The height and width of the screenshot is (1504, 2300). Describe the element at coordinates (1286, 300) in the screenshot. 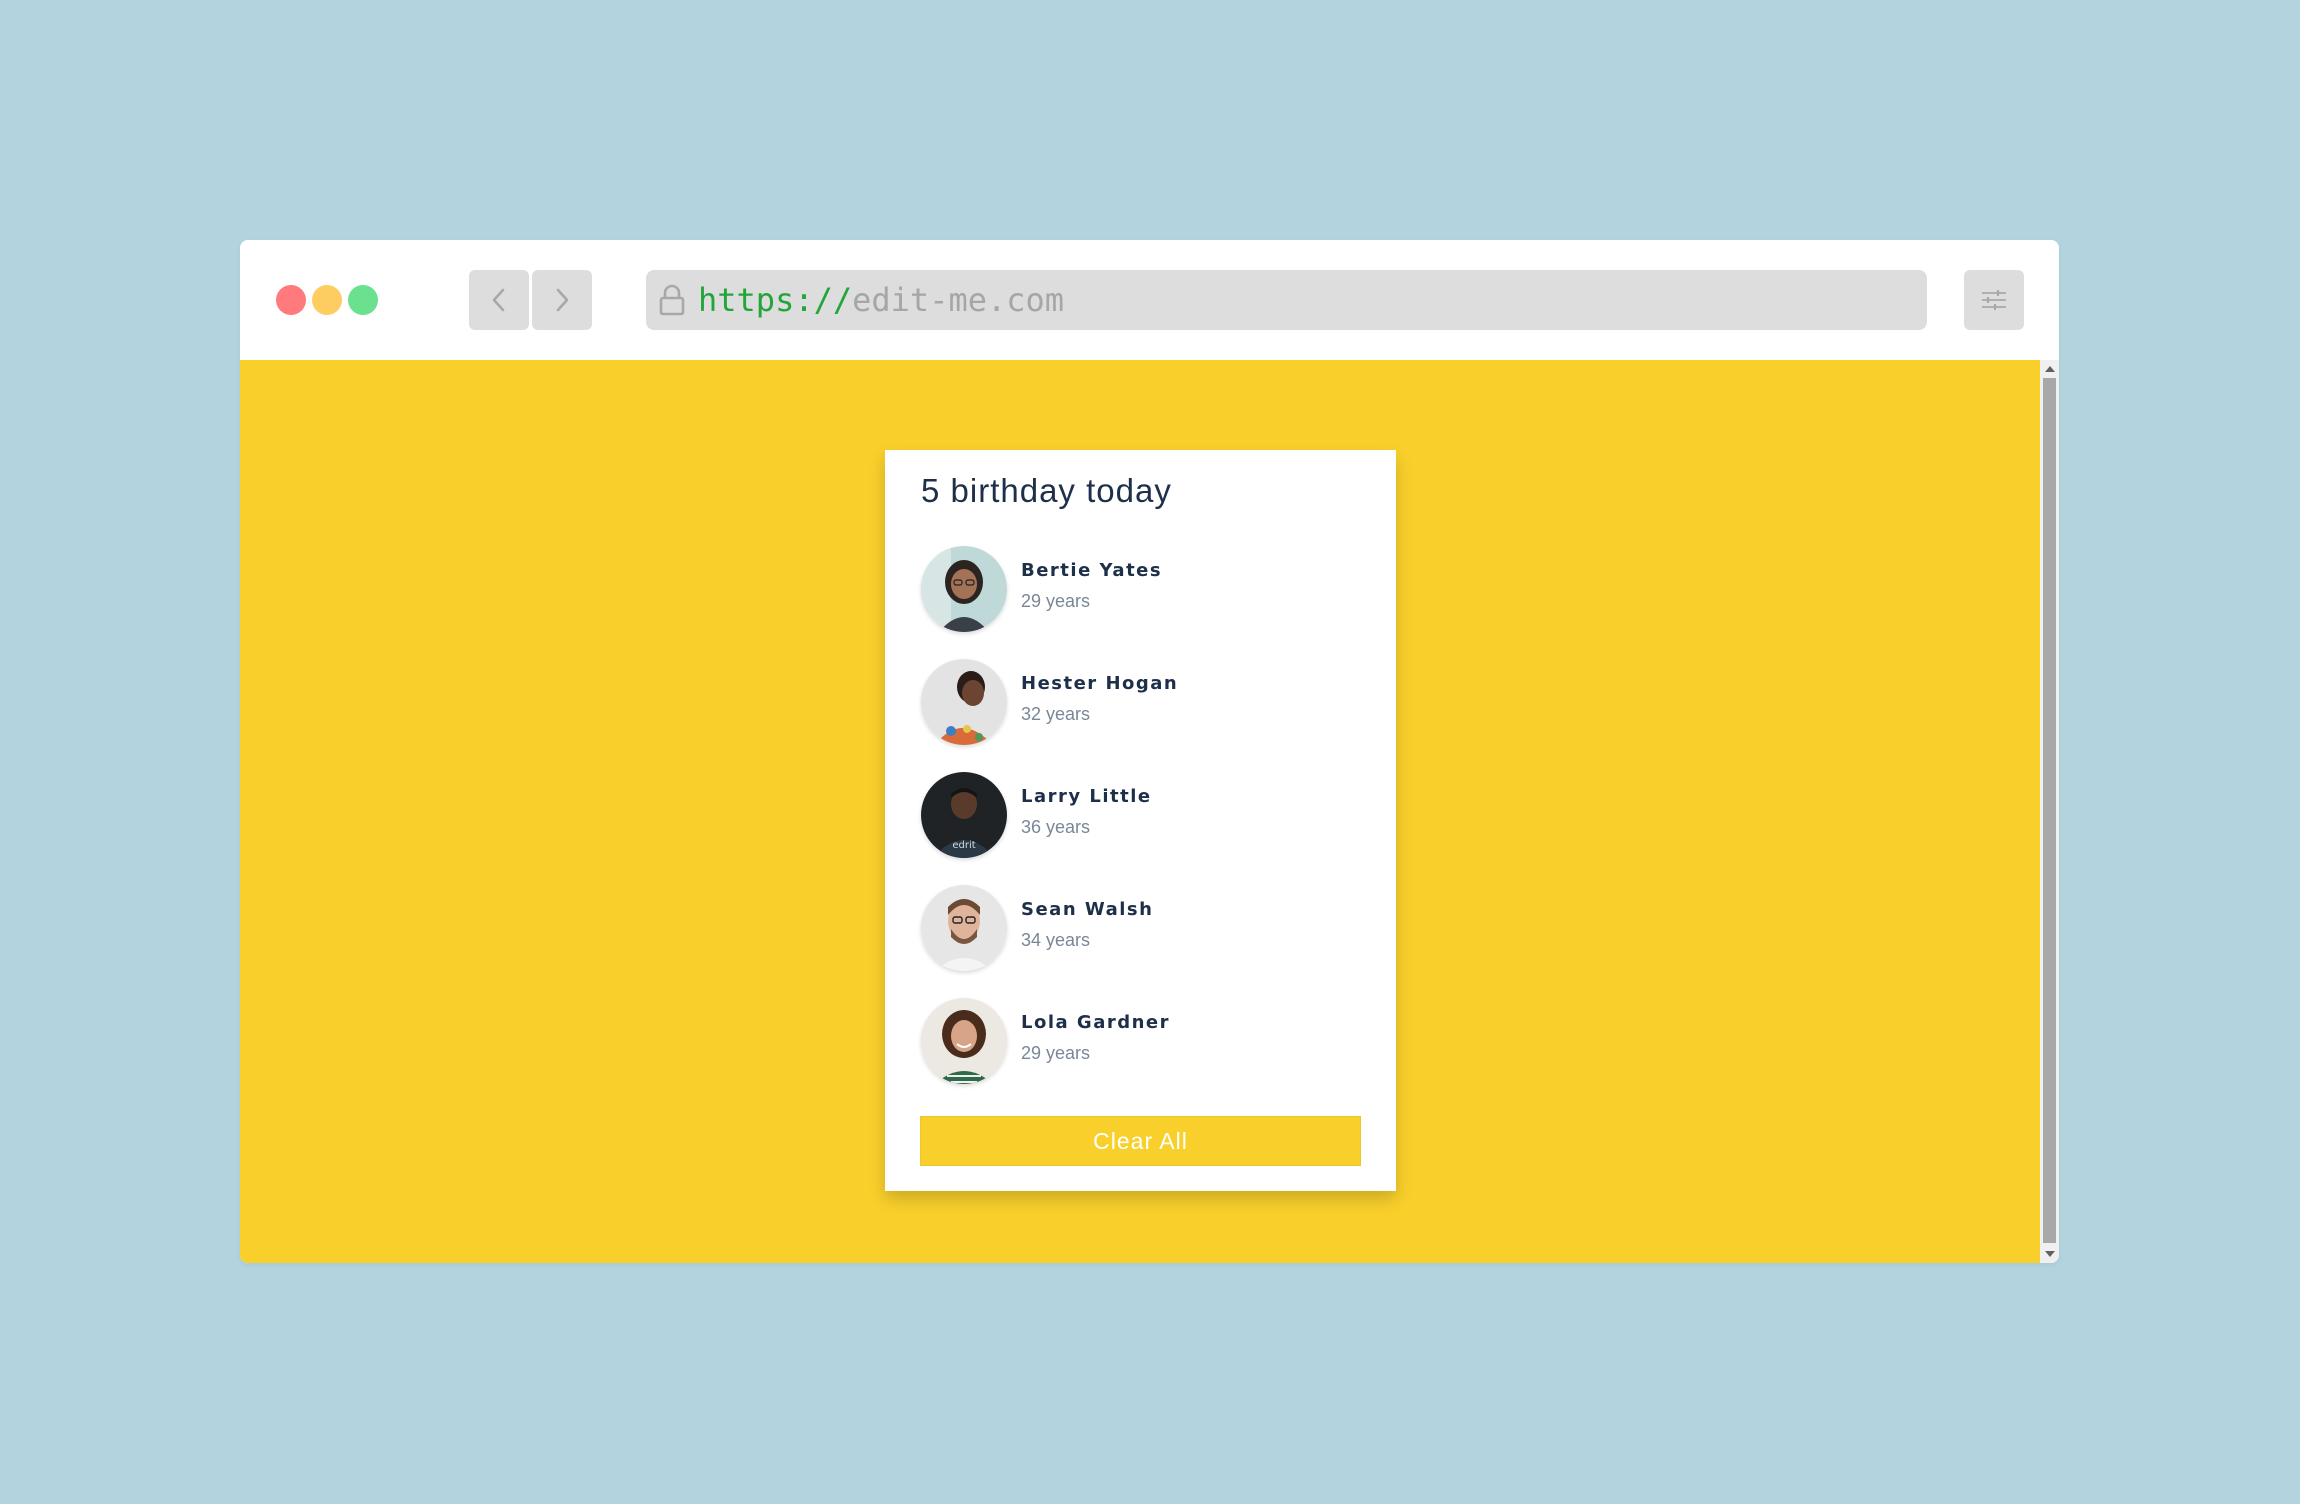

I see `address-bar: https://edit-me.com` at that location.